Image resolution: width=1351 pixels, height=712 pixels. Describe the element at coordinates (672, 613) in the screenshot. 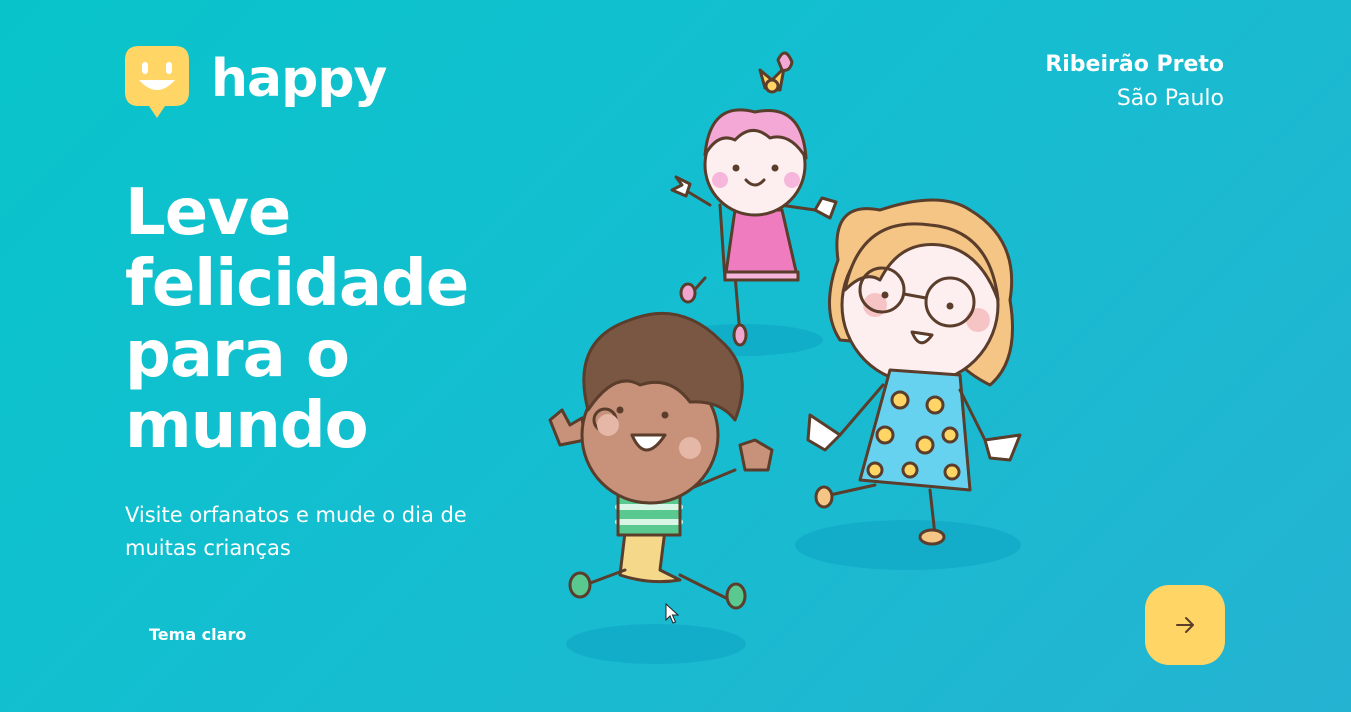

I see `mouse-cursor-icon` at that location.